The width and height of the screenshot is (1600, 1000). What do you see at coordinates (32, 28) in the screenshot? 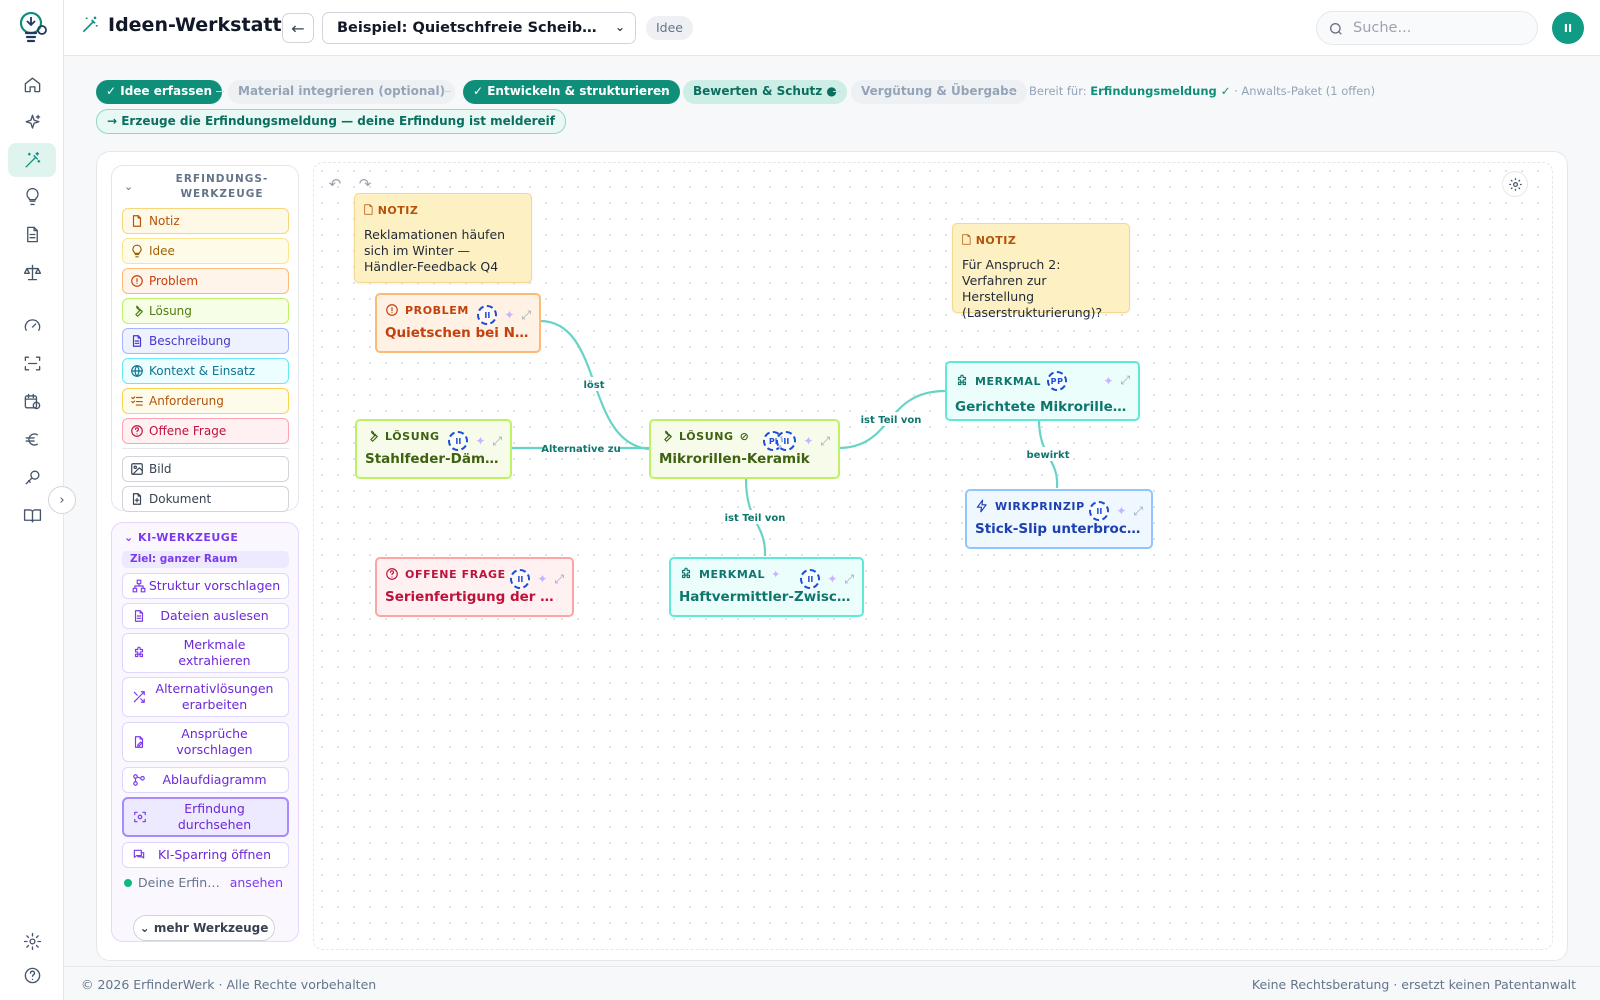
I see `lightbulb-logo-icon` at bounding box center [32, 28].